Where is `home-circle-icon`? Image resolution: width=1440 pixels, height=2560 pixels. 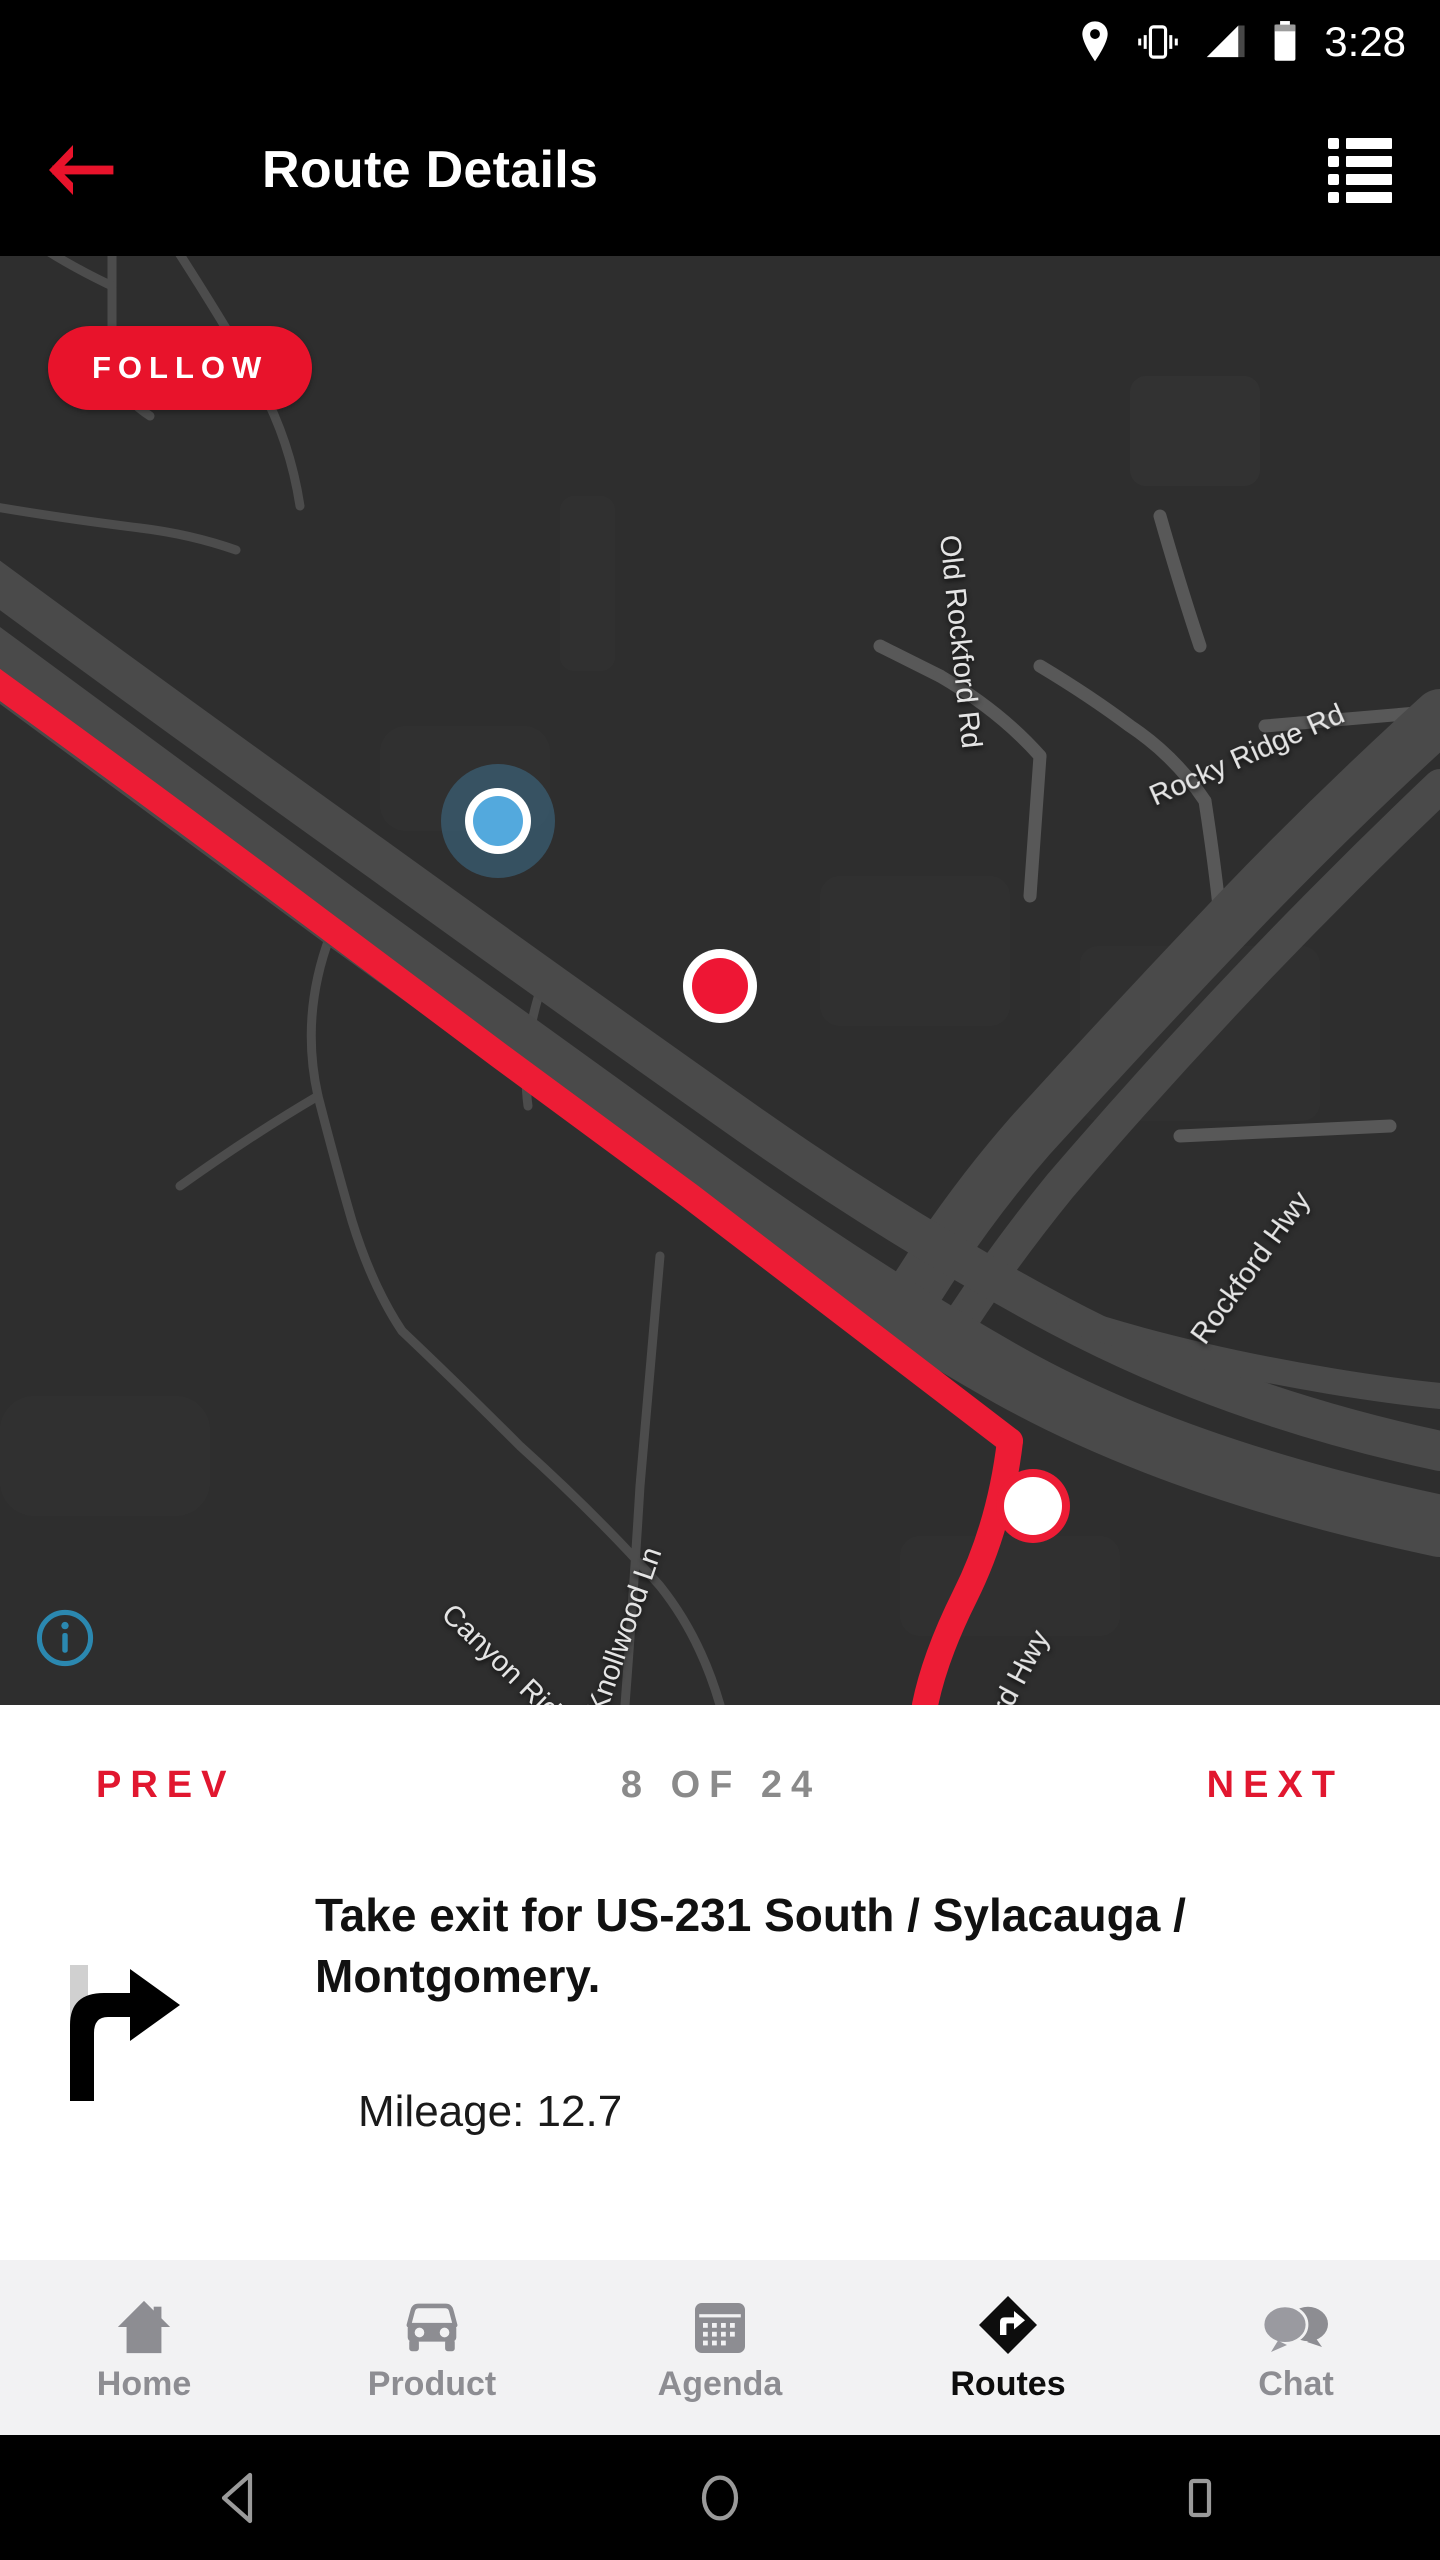 home-circle-icon is located at coordinates (720, 2497).